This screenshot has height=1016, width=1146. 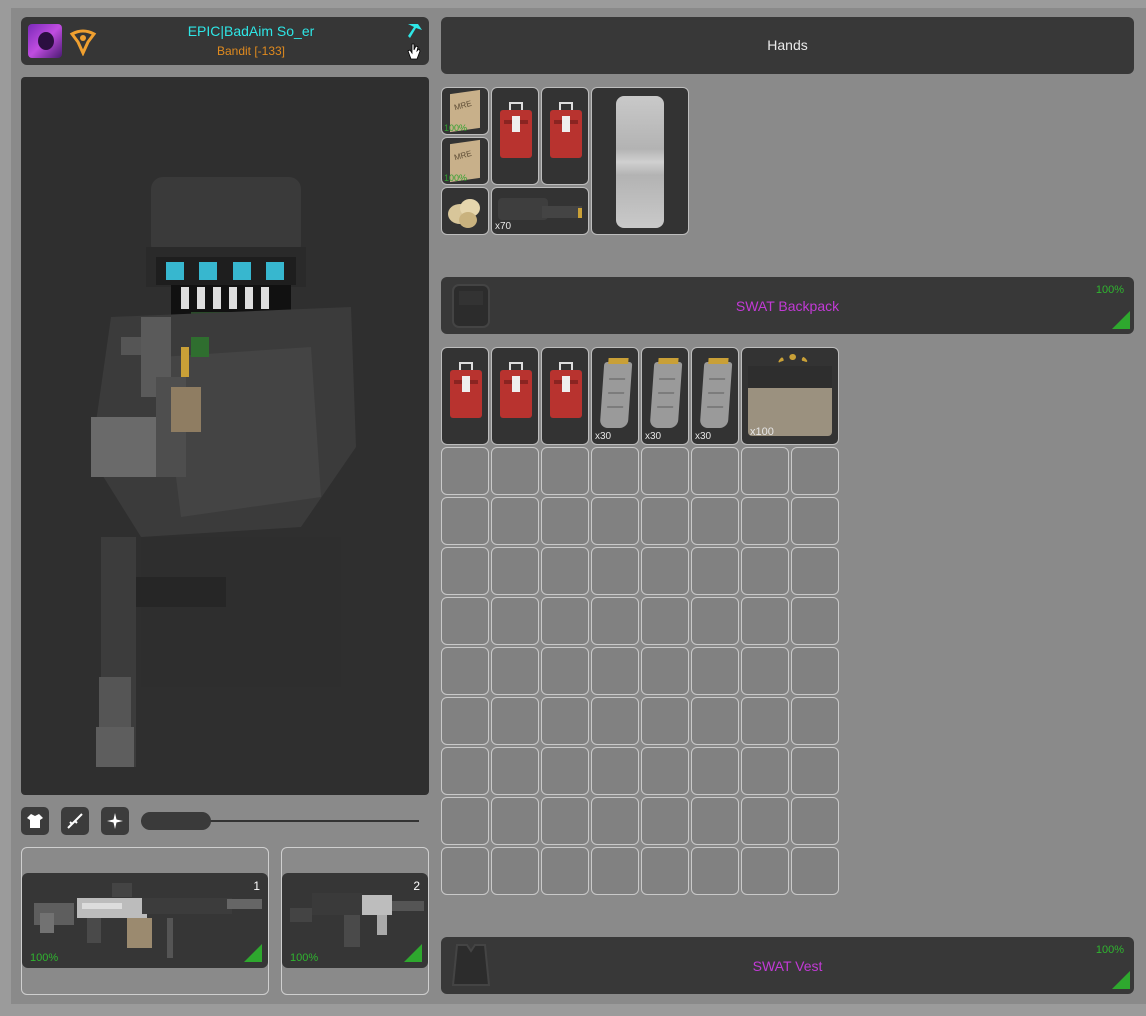 What do you see at coordinates (414, 31) in the screenshot?
I see `pickaxe-icon` at bounding box center [414, 31].